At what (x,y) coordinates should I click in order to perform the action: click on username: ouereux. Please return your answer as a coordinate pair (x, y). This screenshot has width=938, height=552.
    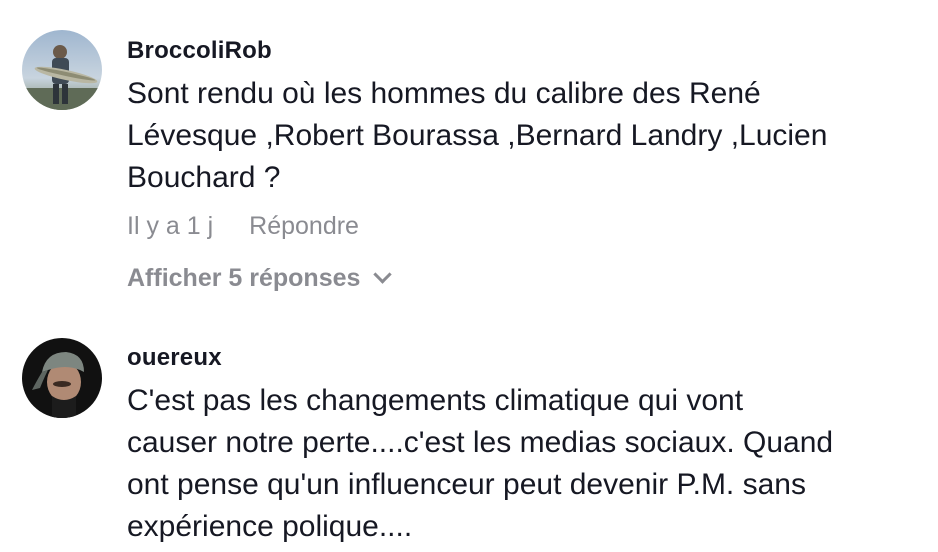
    Looking at the image, I should click on (174, 358).